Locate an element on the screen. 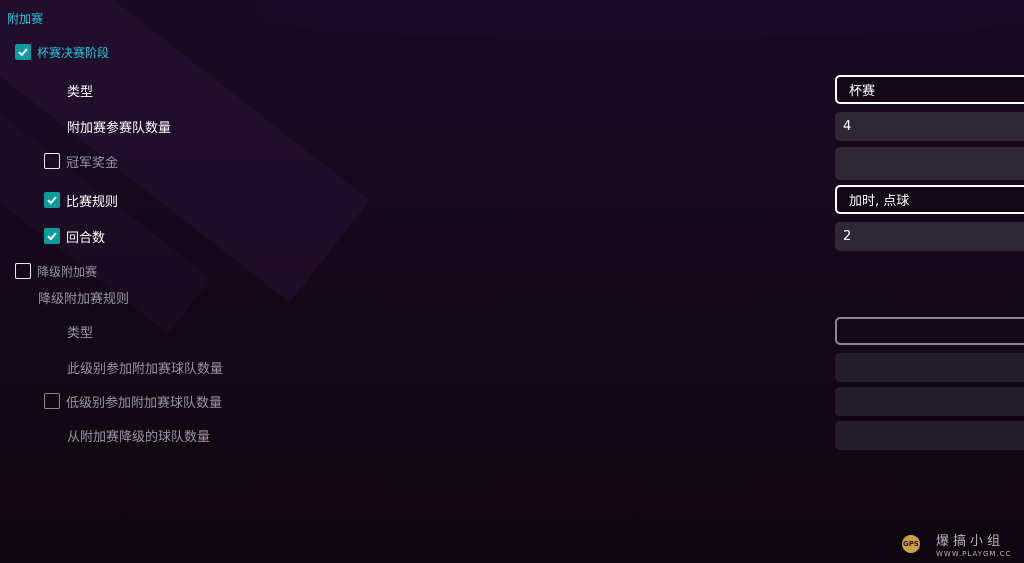  playoff-teams-value: 4 is located at coordinates (847, 126).